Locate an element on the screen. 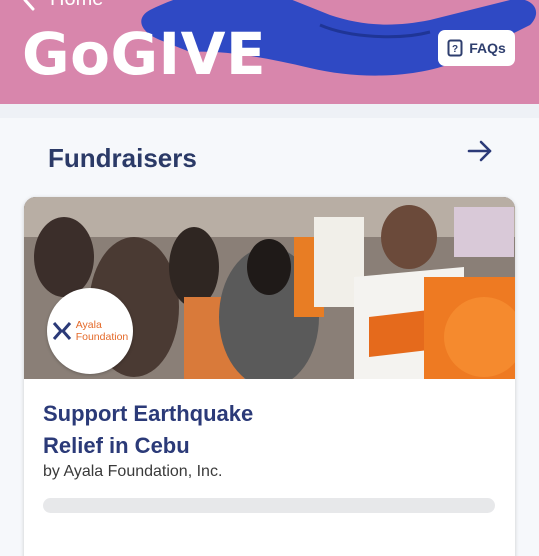 The width and height of the screenshot is (539, 556). organization-logo: Ayala Foundation is located at coordinates (90, 331).